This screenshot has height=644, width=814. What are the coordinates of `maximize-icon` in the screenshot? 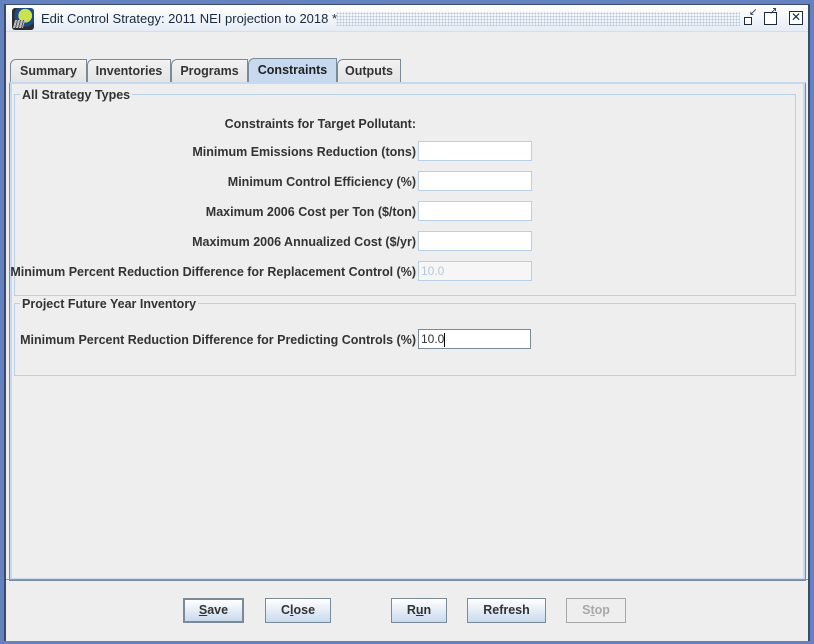 It's located at (771, 15).